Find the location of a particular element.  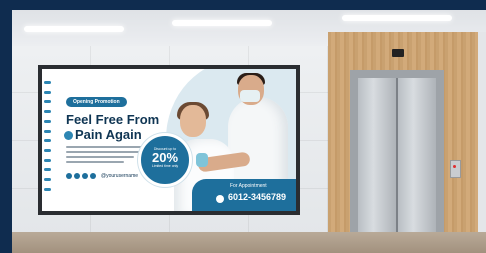

phone-icon is located at coordinates (220, 199).